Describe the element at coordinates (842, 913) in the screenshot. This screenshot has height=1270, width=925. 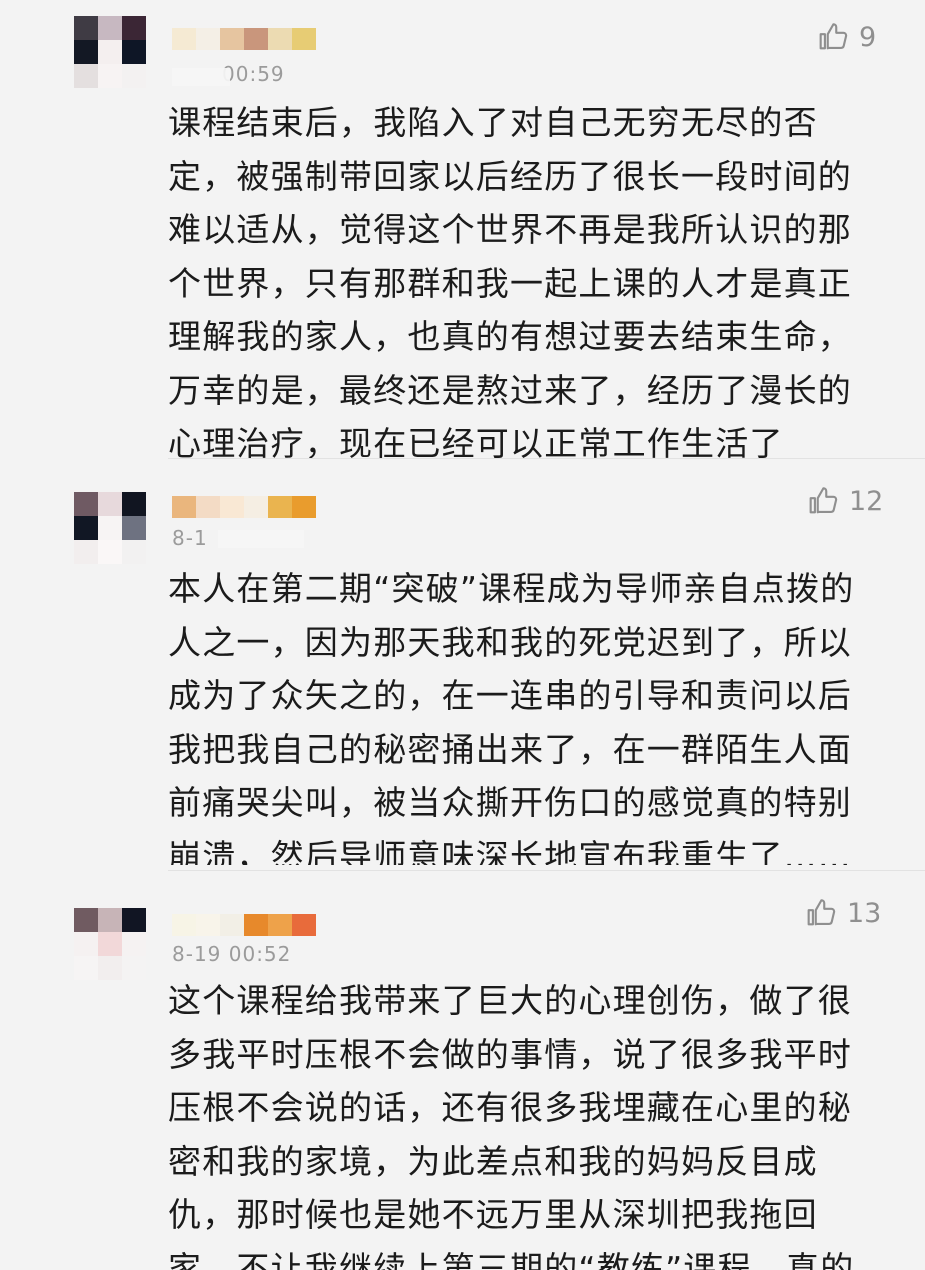
I see `like-button: 13` at that location.